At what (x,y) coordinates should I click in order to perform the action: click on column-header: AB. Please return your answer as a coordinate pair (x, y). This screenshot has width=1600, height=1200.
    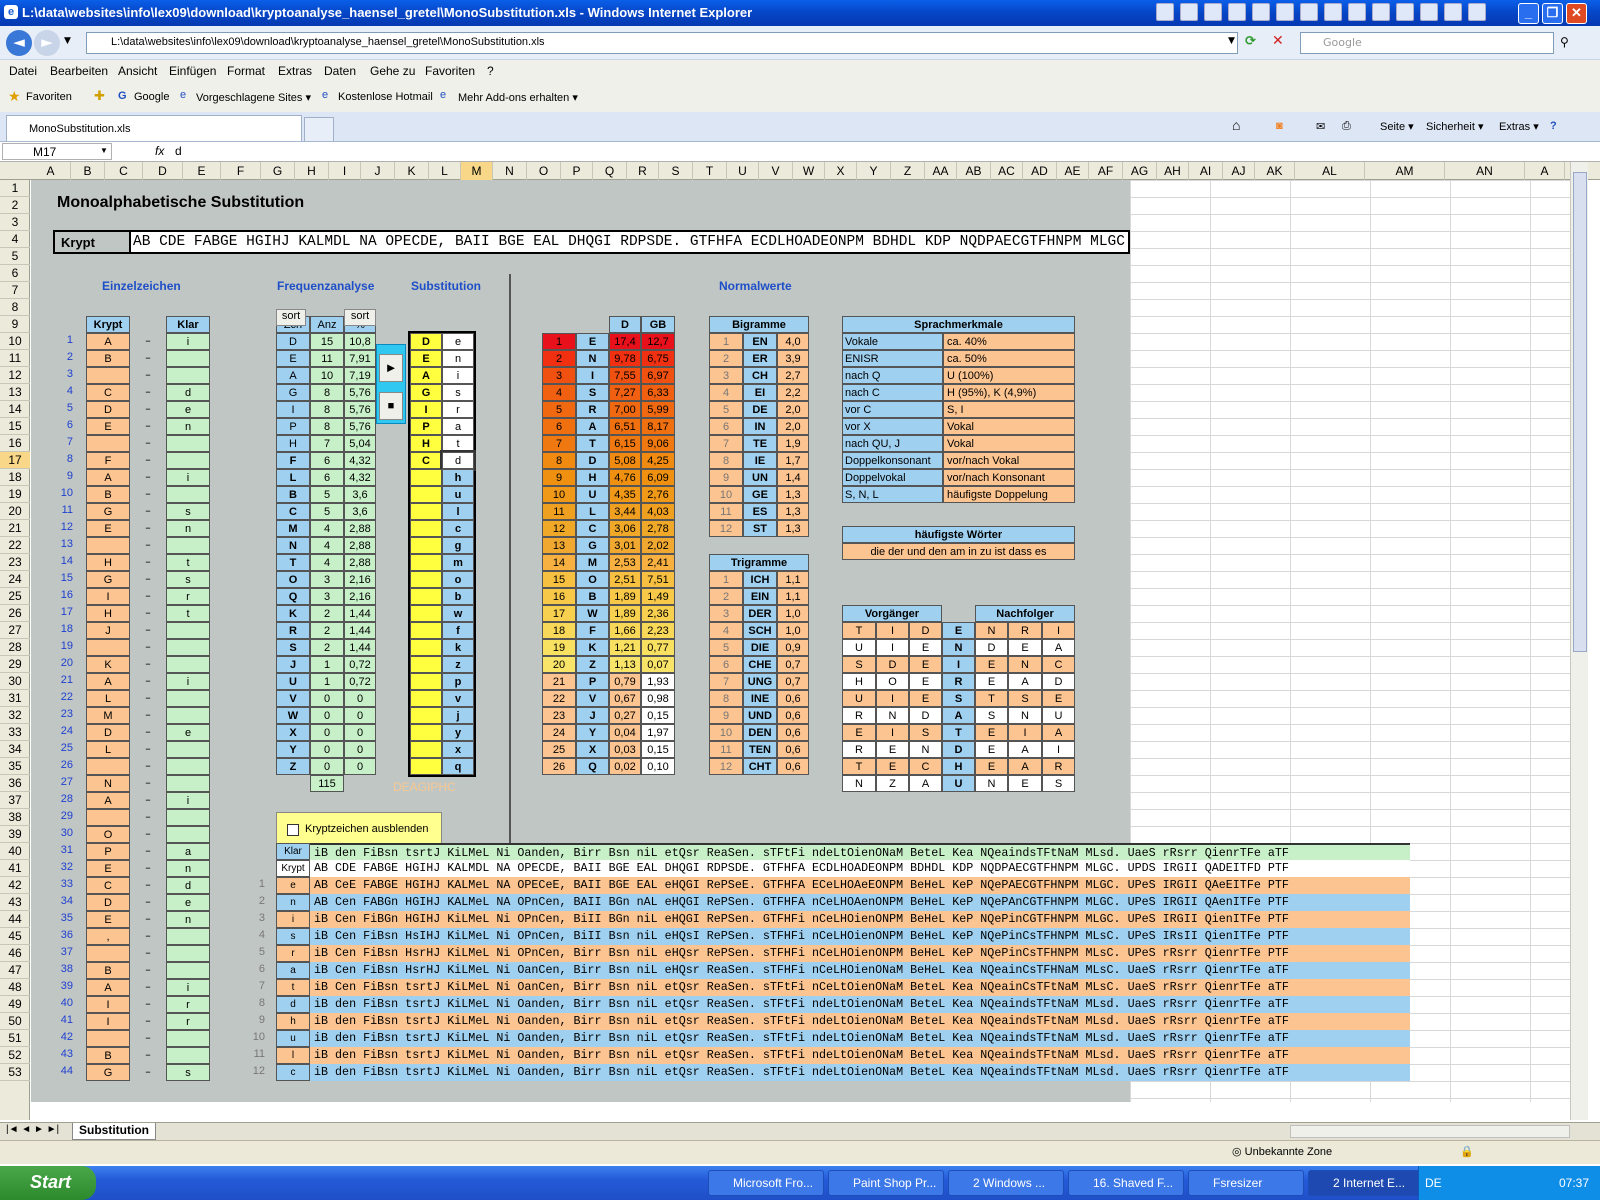
    Looking at the image, I should click on (974, 171).